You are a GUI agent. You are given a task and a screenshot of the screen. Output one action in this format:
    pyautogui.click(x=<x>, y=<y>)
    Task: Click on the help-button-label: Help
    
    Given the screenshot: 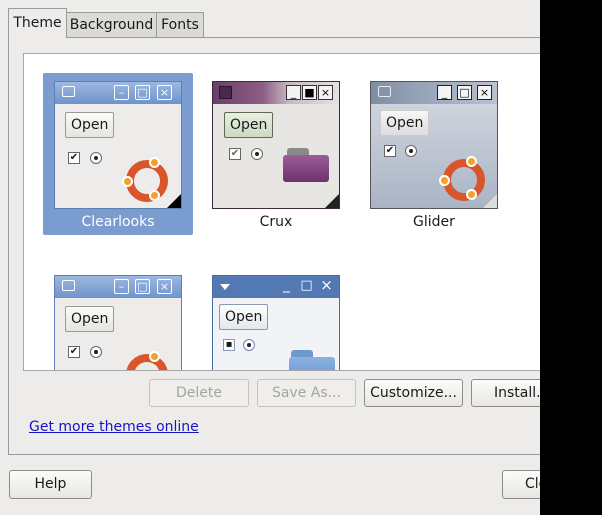 What is the action you would take?
    pyautogui.click(x=50, y=484)
    